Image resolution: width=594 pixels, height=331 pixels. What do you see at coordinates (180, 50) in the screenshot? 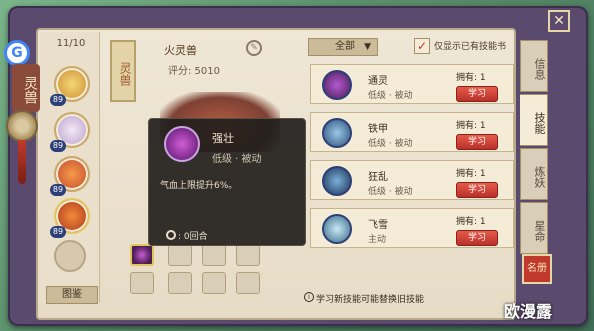
I see `pet-name: 火灵兽` at bounding box center [180, 50].